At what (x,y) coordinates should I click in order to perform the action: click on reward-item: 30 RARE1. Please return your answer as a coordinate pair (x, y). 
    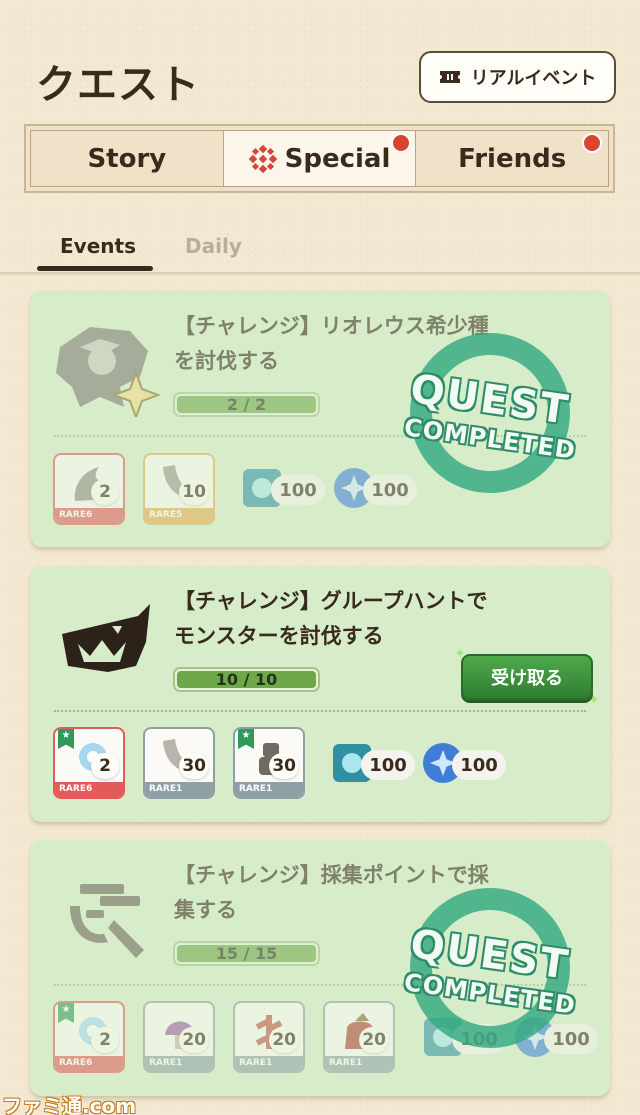
    Looking at the image, I should click on (179, 763).